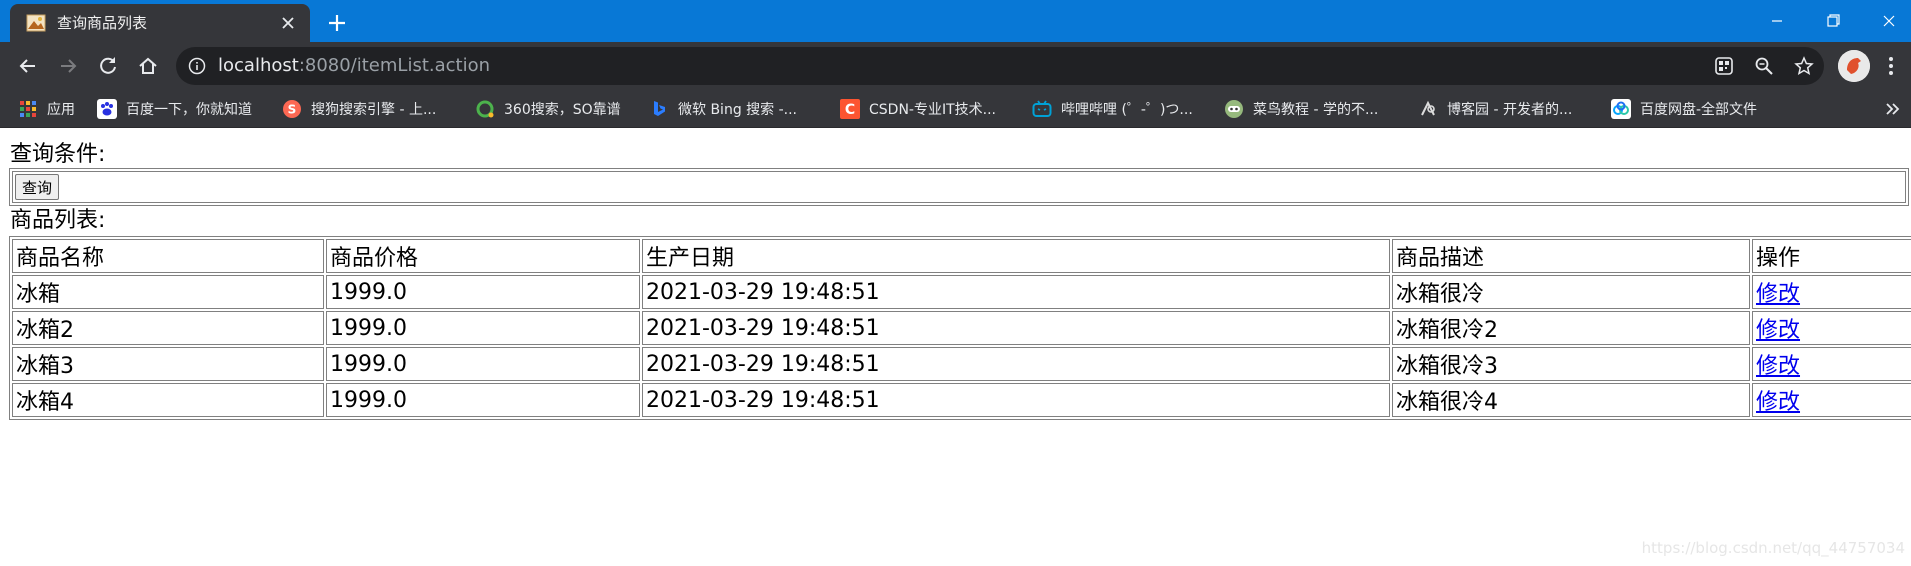  I want to click on runoob-icon, so click(1234, 109).